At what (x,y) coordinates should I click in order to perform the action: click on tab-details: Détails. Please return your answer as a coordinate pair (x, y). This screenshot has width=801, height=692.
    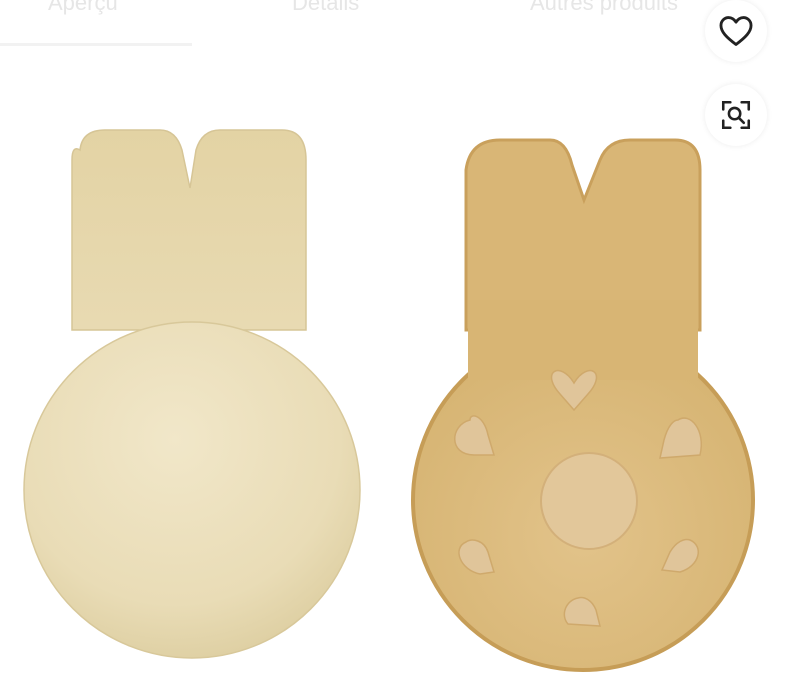
    Looking at the image, I should click on (325, 8).